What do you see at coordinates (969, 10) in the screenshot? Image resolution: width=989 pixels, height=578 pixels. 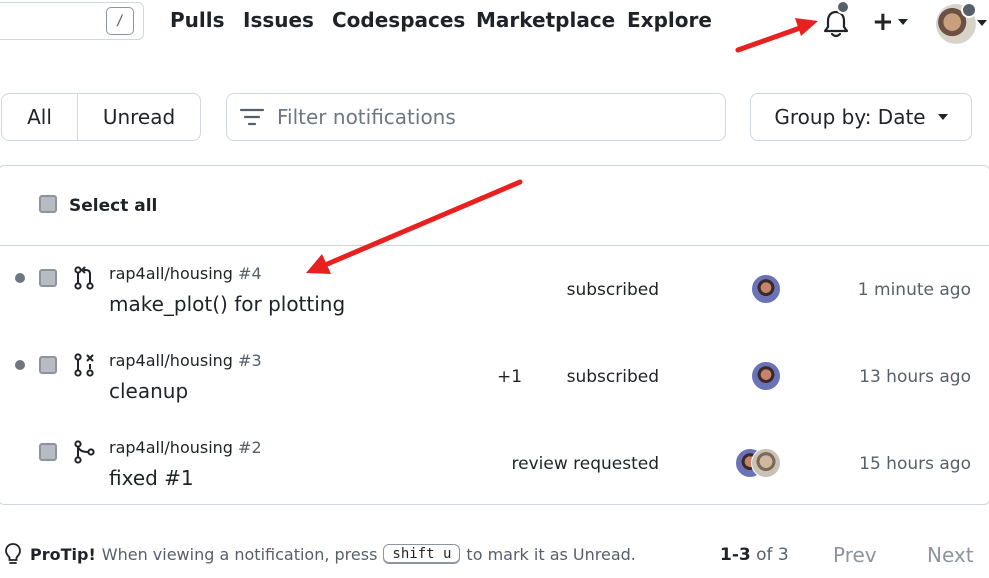 I see `status-dot` at bounding box center [969, 10].